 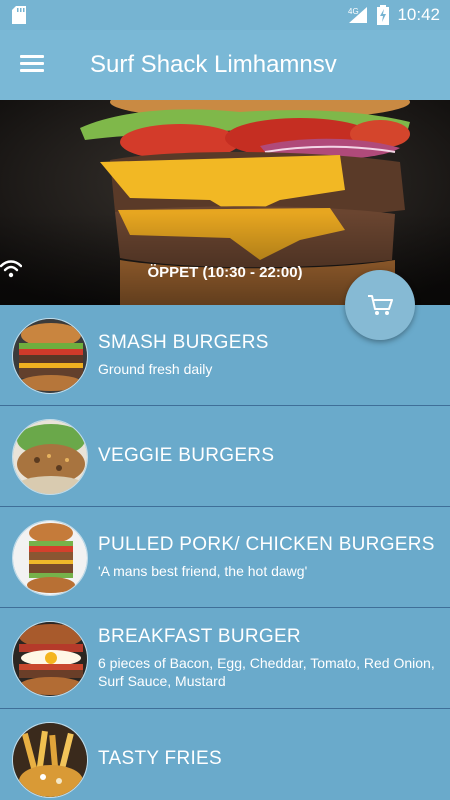 I want to click on opening-hours-label: ÖPPET (10:30 - 22:00), so click(x=225, y=272).